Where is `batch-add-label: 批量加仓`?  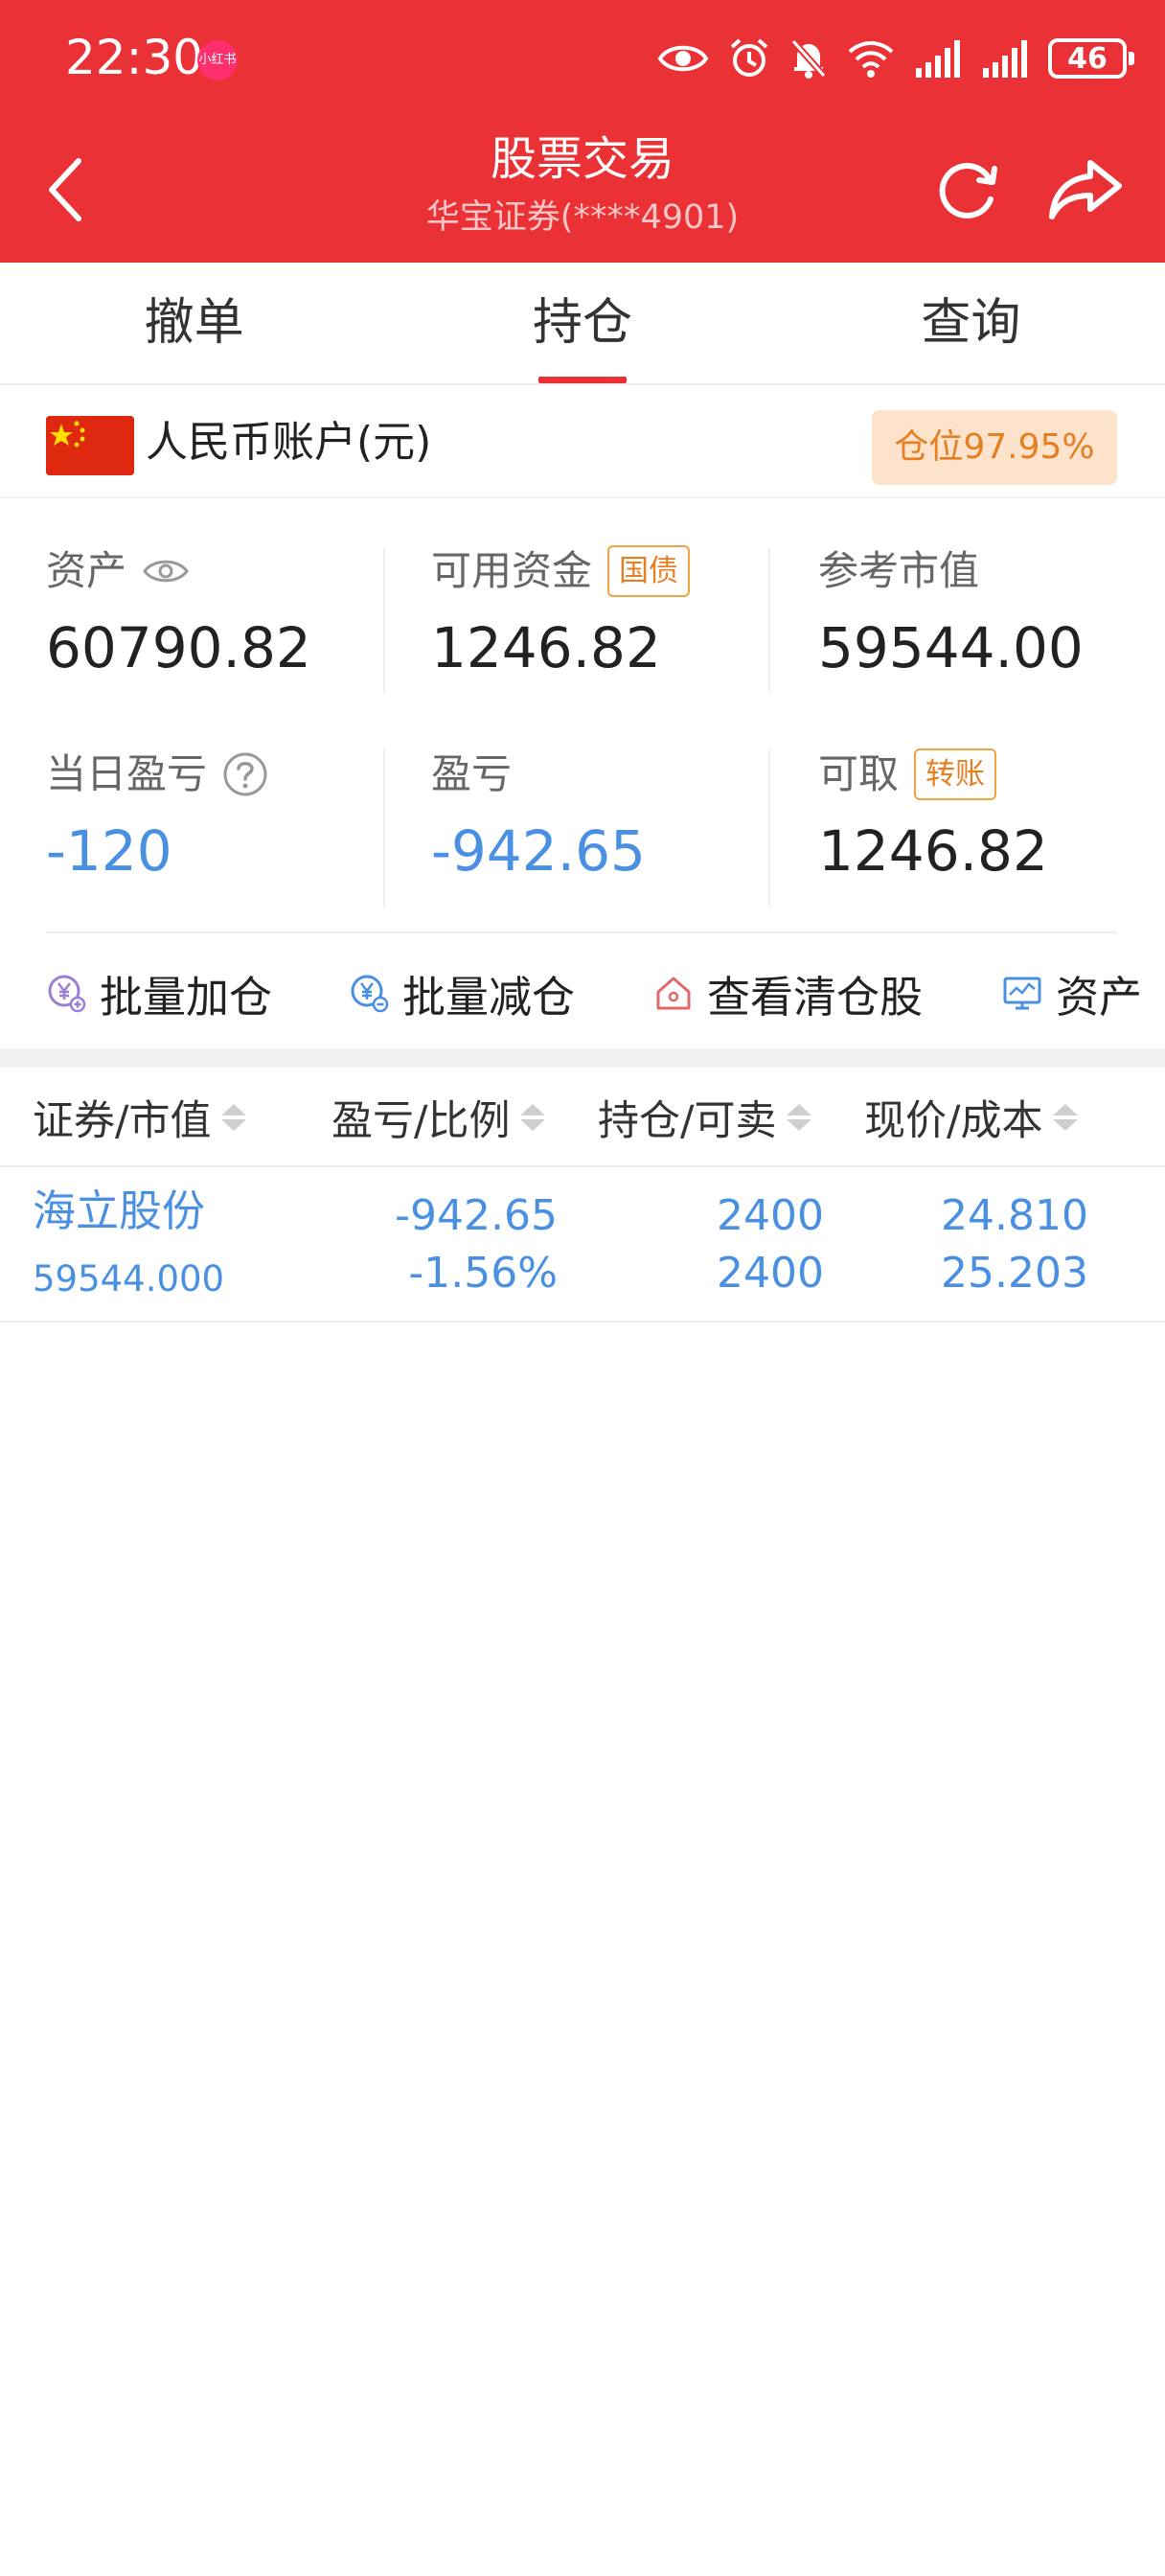 batch-add-label: 批量加仓 is located at coordinates (187, 997).